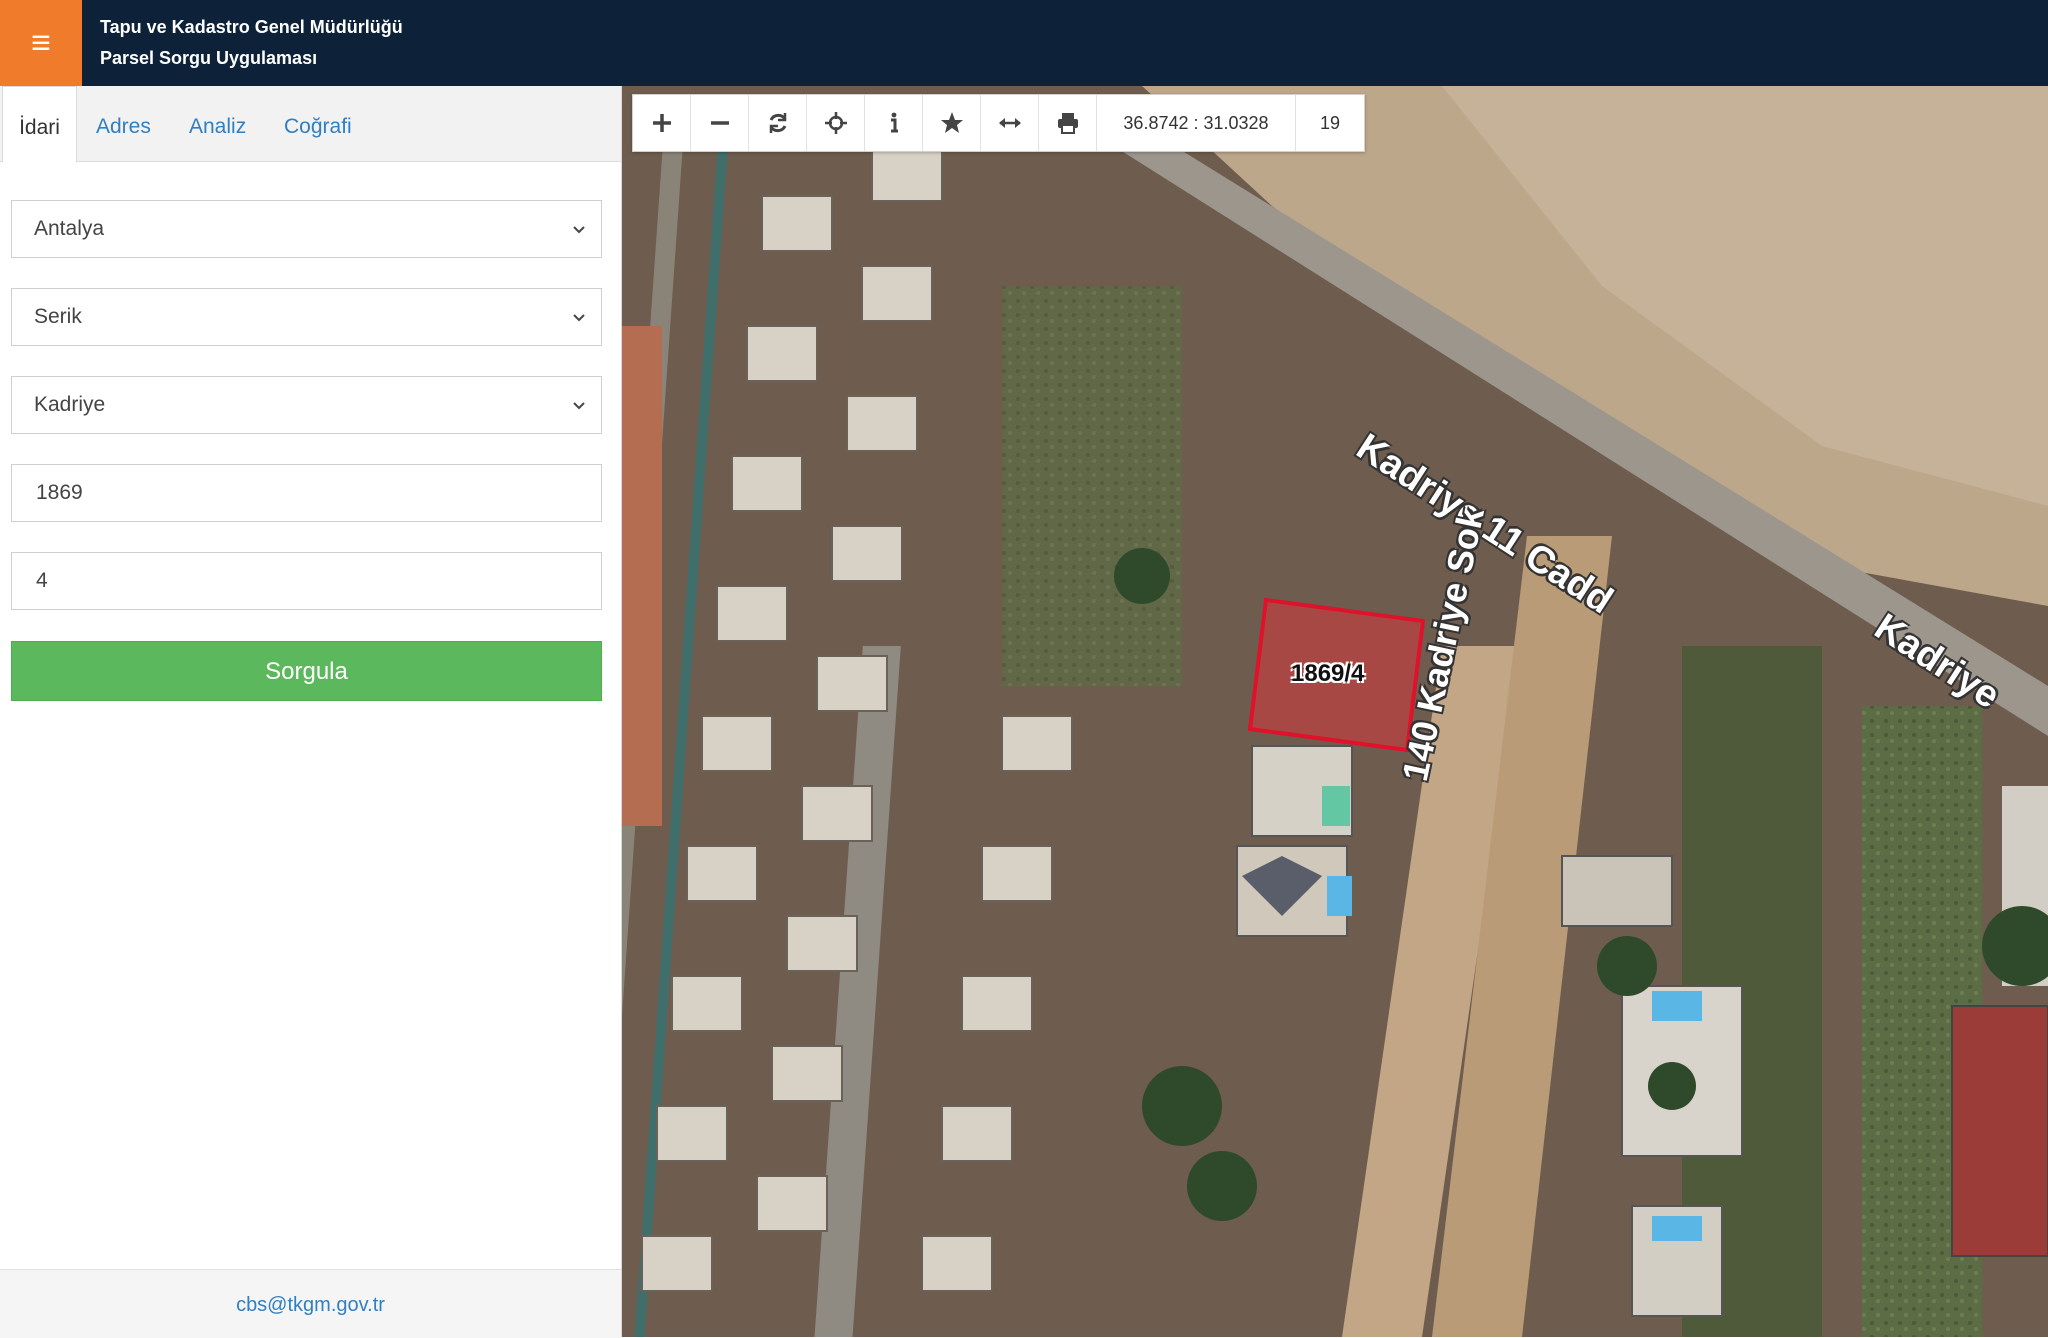 The width and height of the screenshot is (2048, 1338). I want to click on crosshair-icon, so click(835, 123).